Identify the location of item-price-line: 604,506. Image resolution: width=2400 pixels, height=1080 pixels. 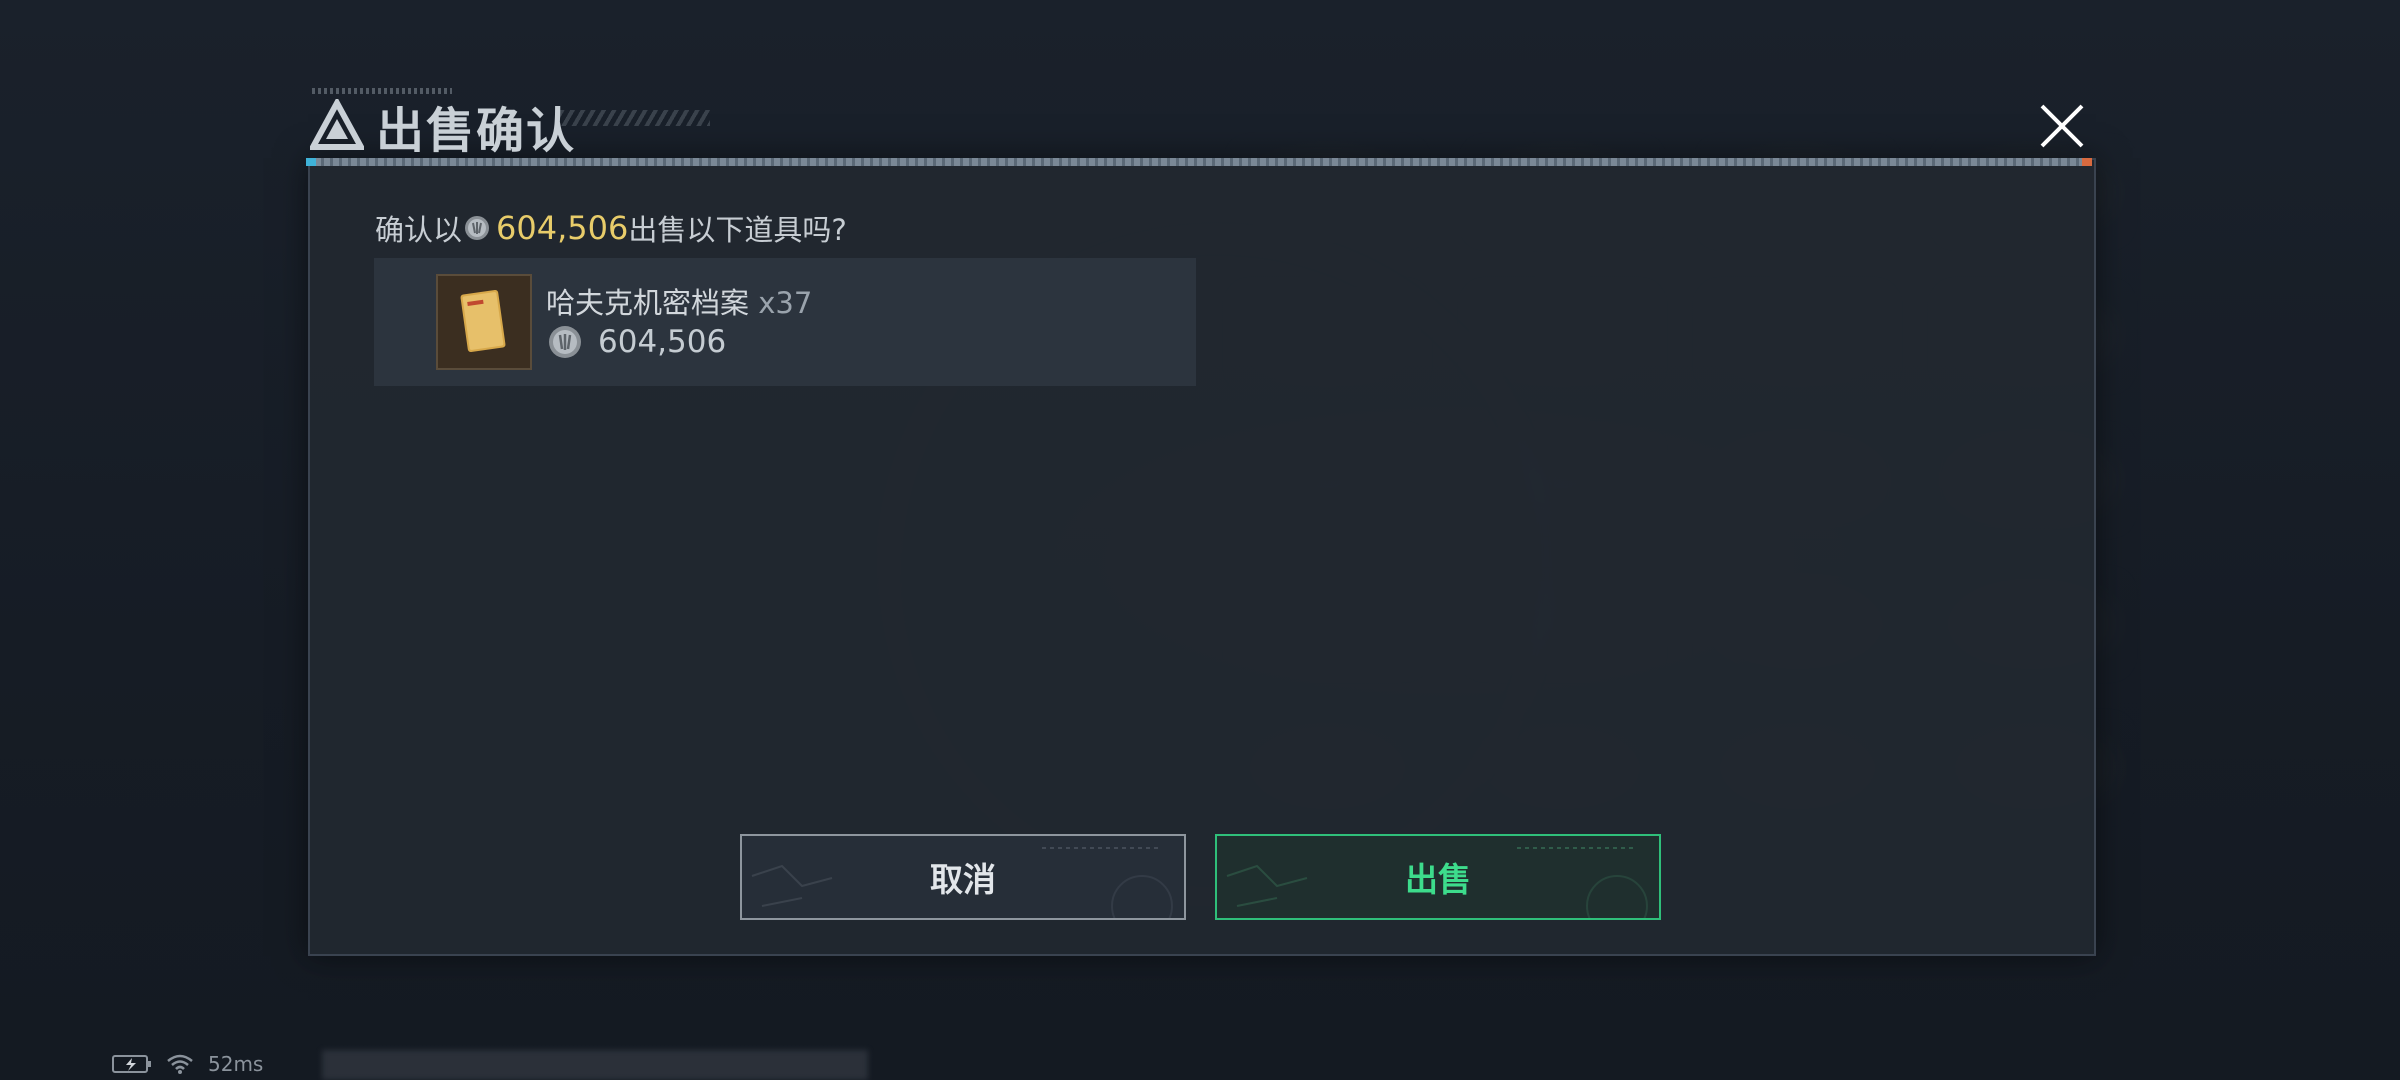
(637, 342).